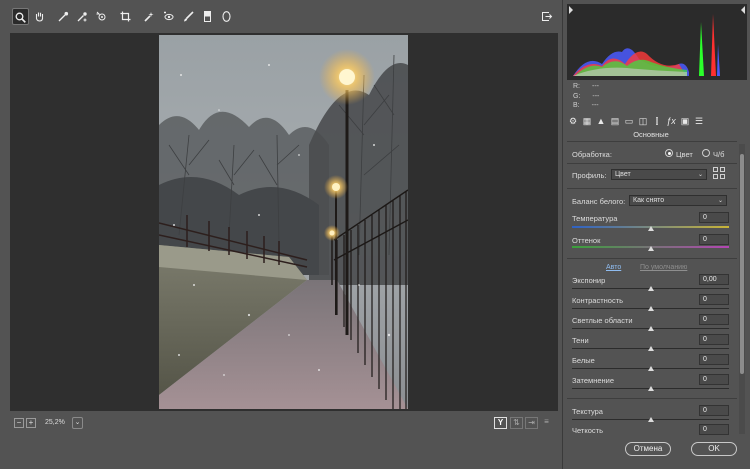 The height and width of the screenshot is (469, 750). I want to click on processing-bw-label: Ч/б, so click(719, 154).